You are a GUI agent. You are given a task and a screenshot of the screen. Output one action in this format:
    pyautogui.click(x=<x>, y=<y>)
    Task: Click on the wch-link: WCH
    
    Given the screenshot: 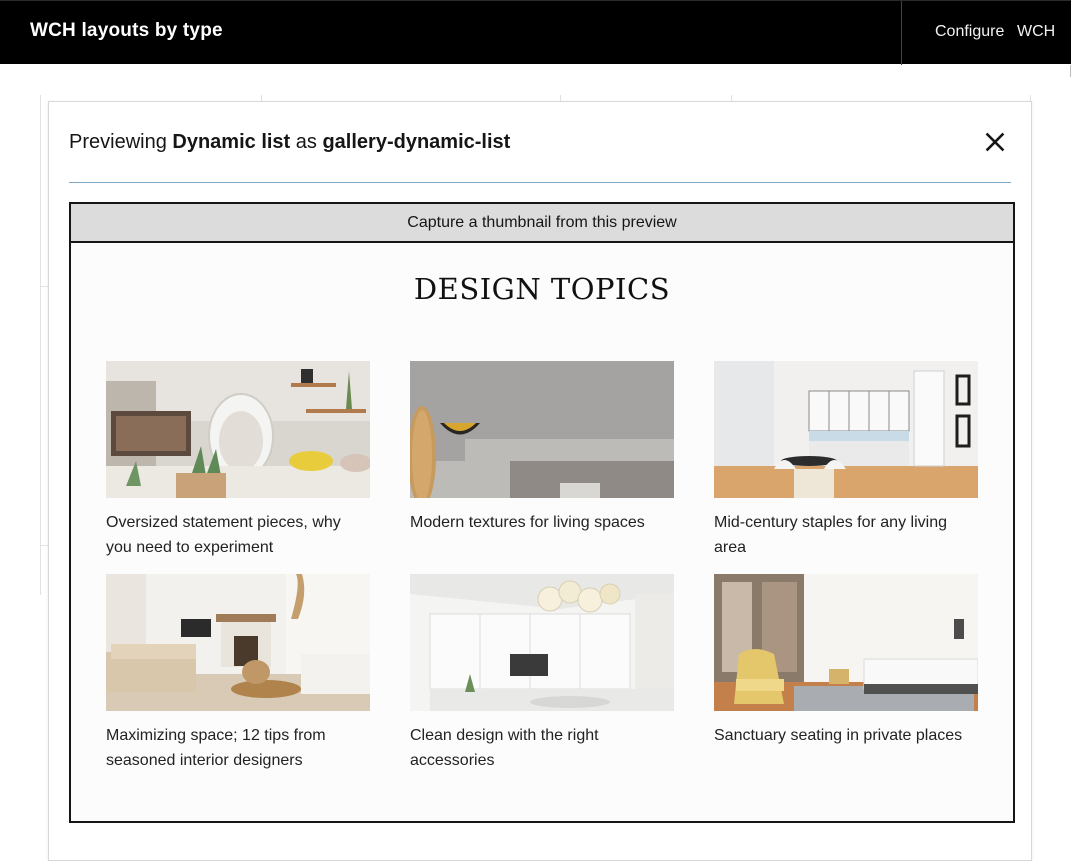 What is the action you would take?
    pyautogui.click(x=1036, y=32)
    